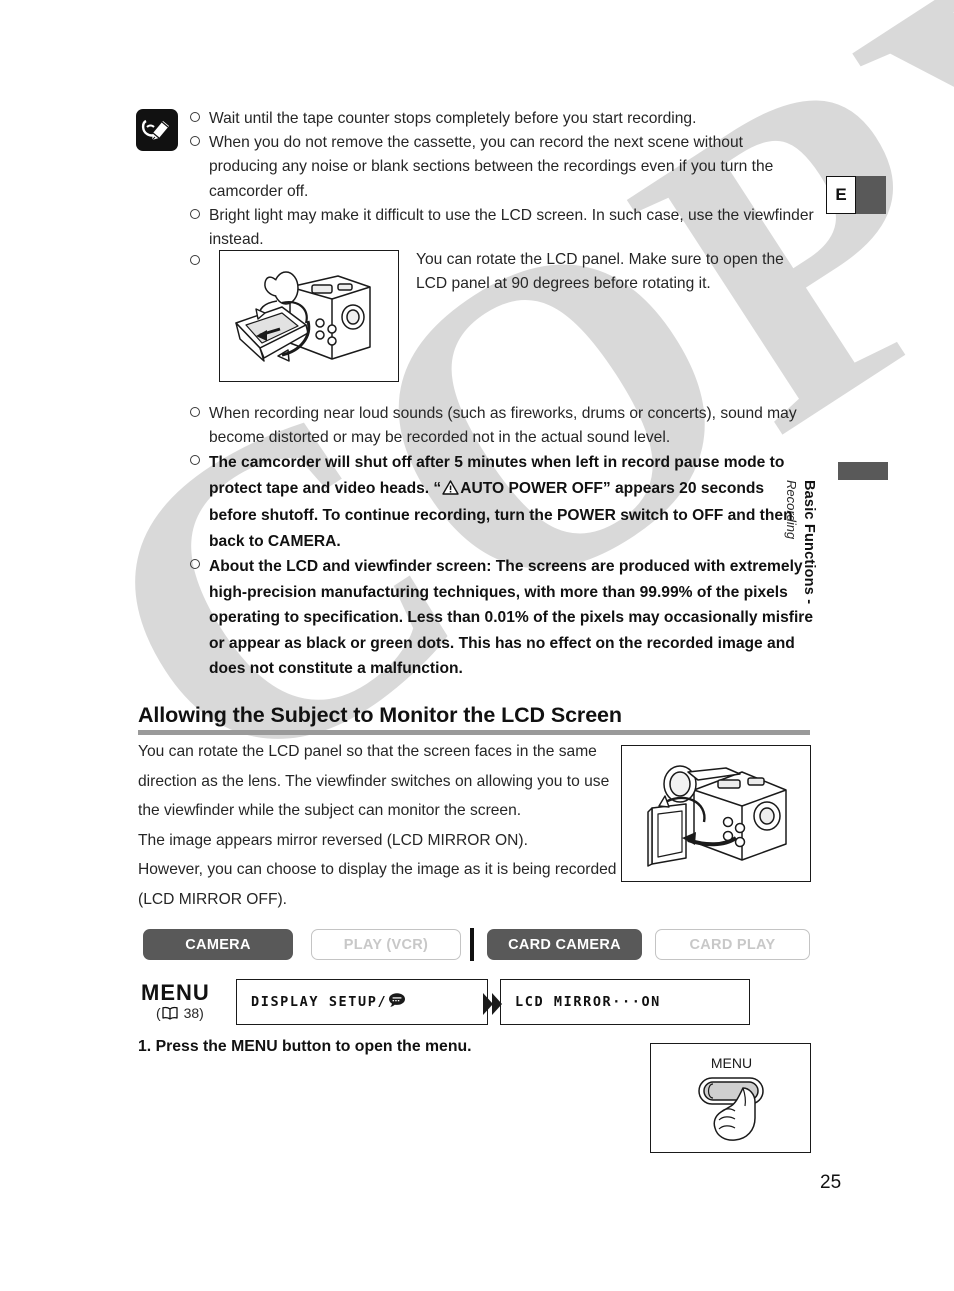 The image size is (954, 1291). I want to click on menu-page-number: 38, so click(191, 1013).